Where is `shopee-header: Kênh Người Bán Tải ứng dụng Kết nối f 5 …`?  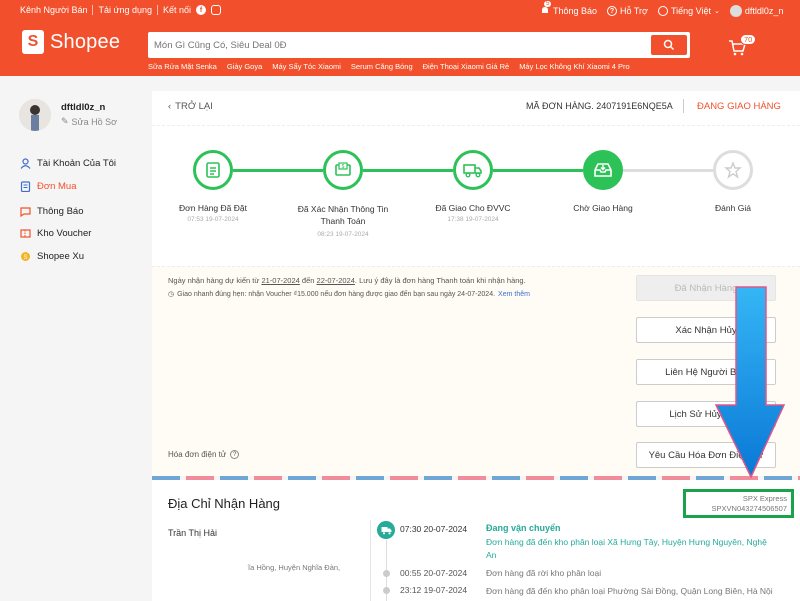
shopee-header: Kênh Người Bán Tải ứng dụng Kết nối f 5 … is located at coordinates (400, 38).